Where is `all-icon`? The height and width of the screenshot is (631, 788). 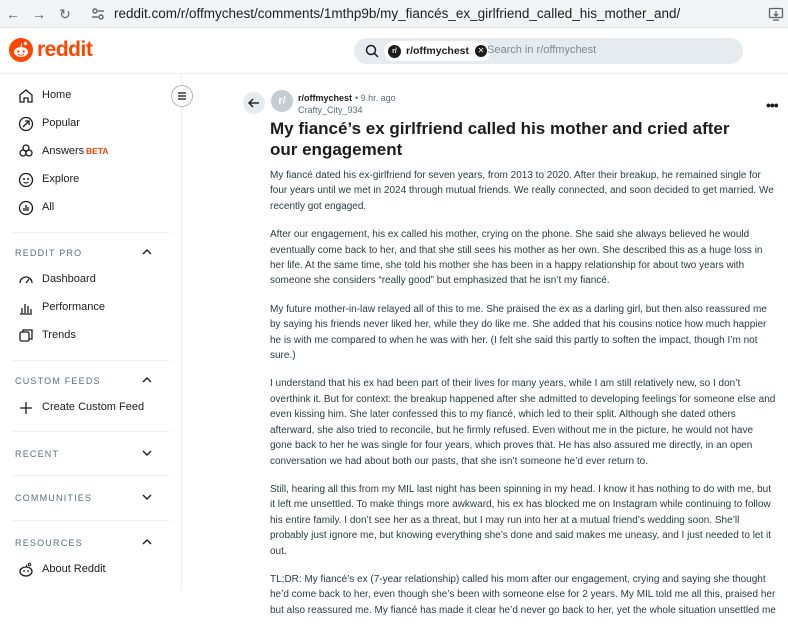 all-icon is located at coordinates (26, 208).